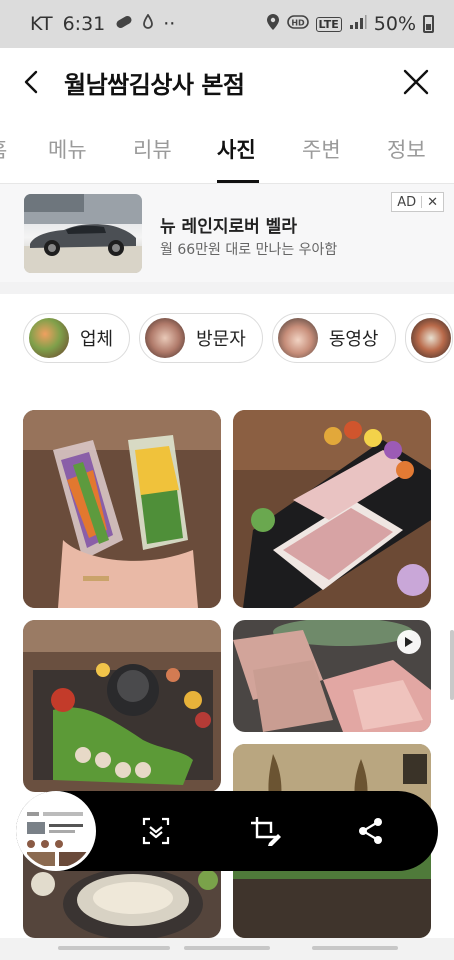  I want to click on drop-icon, so click(148, 23).